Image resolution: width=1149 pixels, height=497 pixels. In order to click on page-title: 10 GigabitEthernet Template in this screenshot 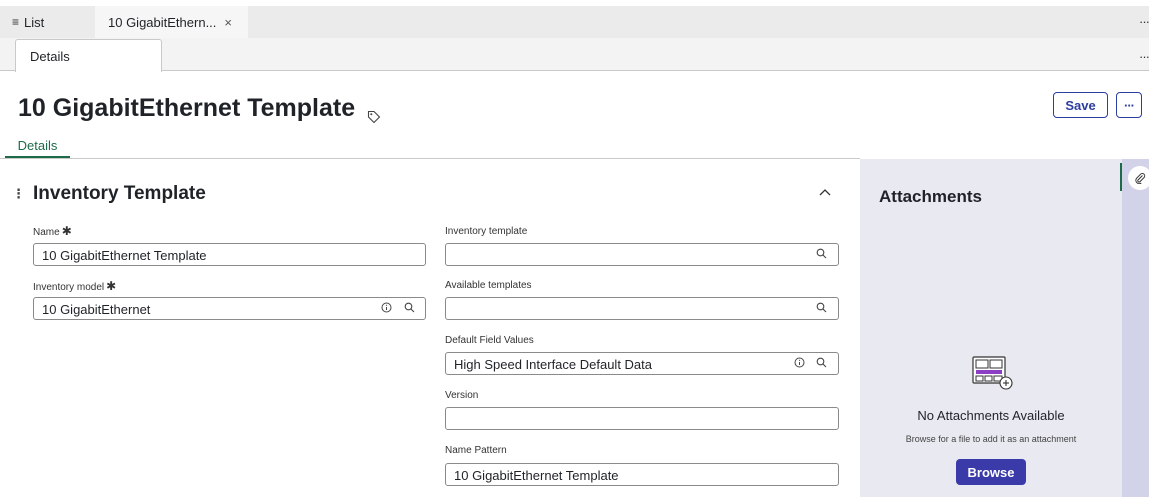, I will do `click(187, 108)`.